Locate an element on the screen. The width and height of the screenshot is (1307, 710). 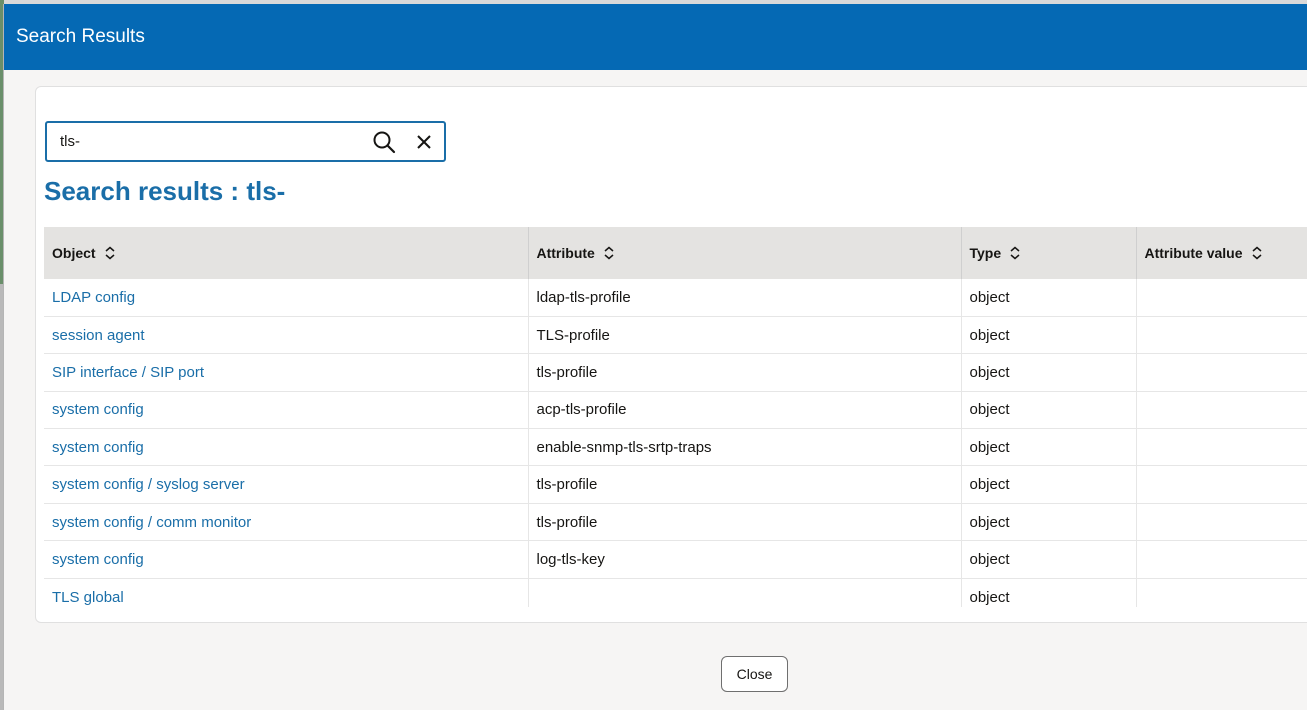
table-row: TLS global object is located at coordinates (675, 592).